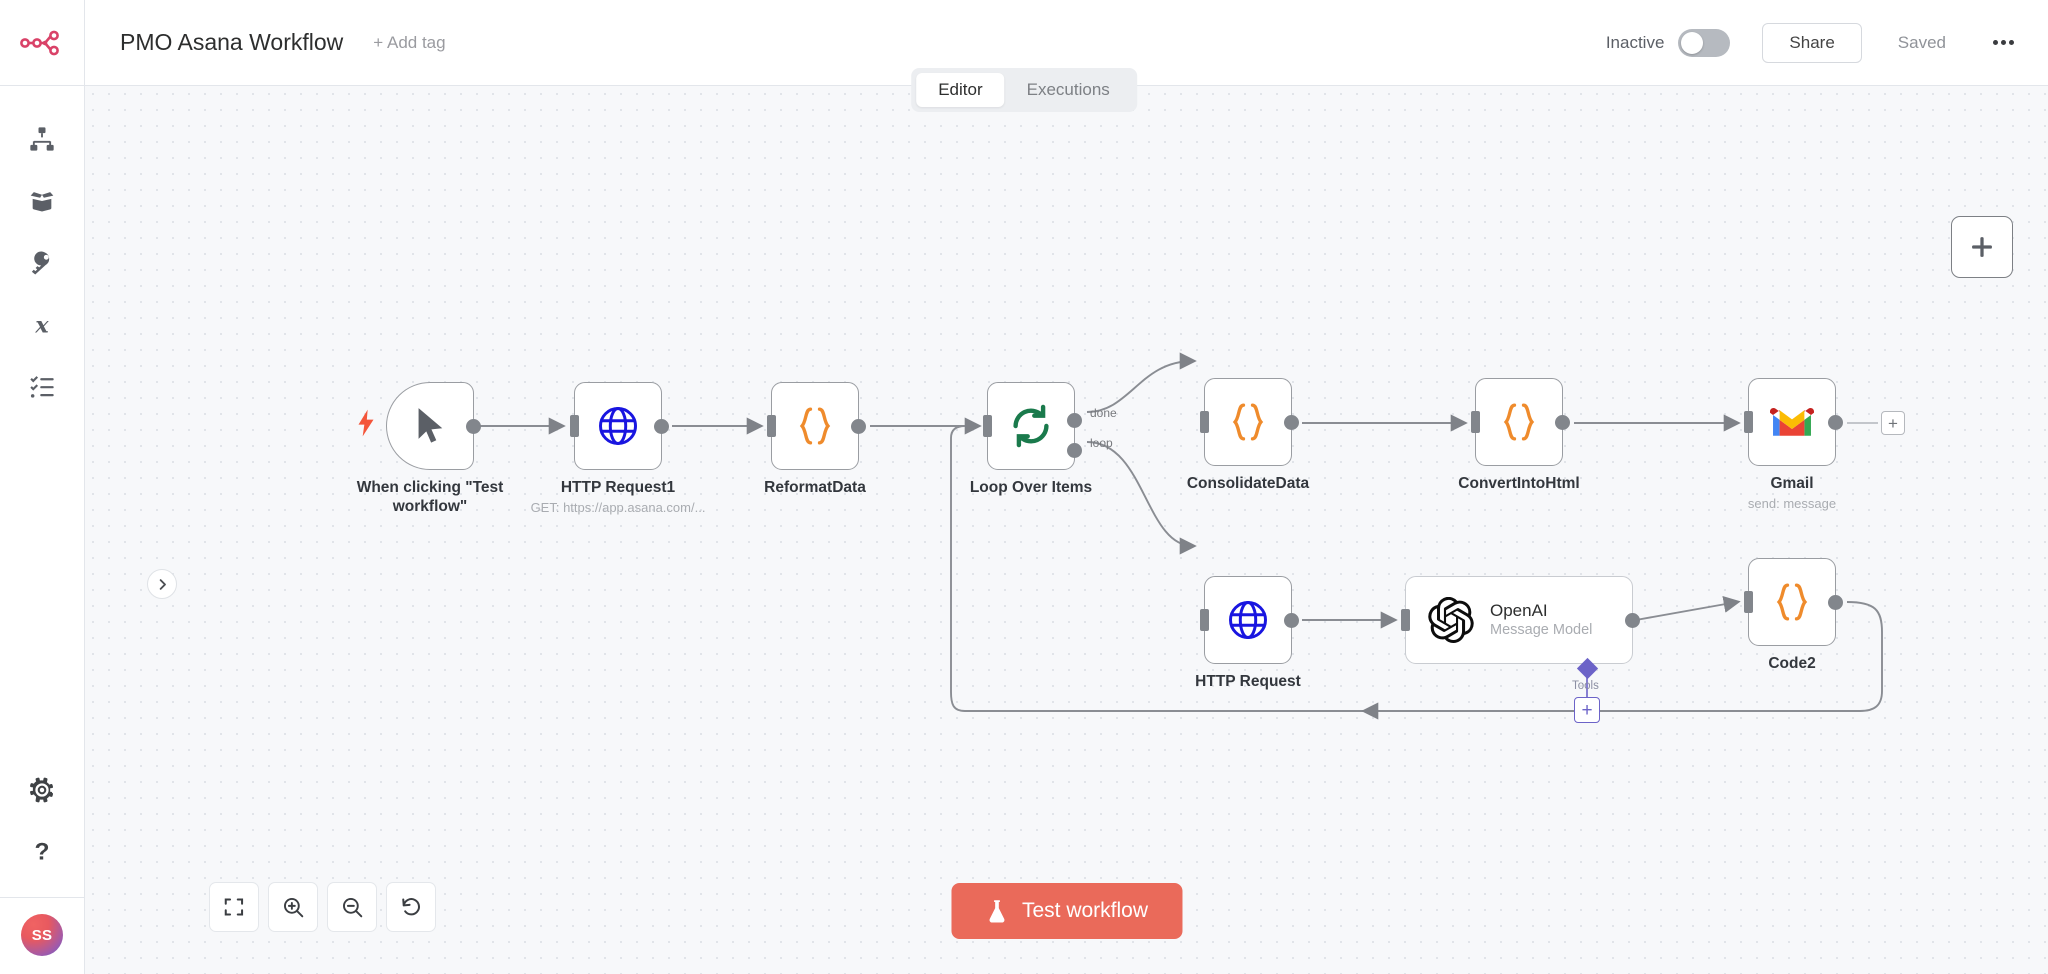 Image resolution: width=2048 pixels, height=974 pixels. I want to click on sidebar-item-help: ?, so click(42, 852).